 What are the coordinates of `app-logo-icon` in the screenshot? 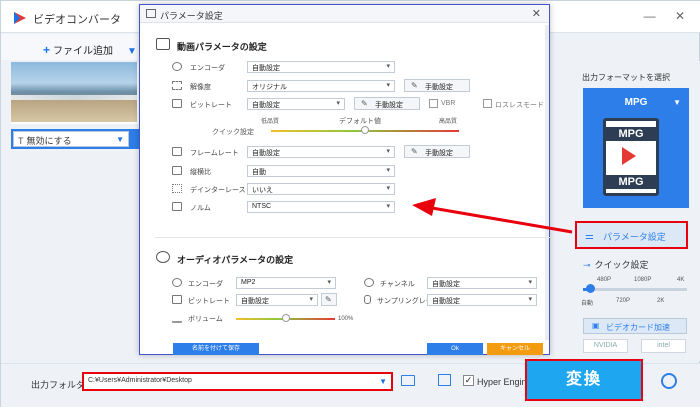 It's located at (20, 18).